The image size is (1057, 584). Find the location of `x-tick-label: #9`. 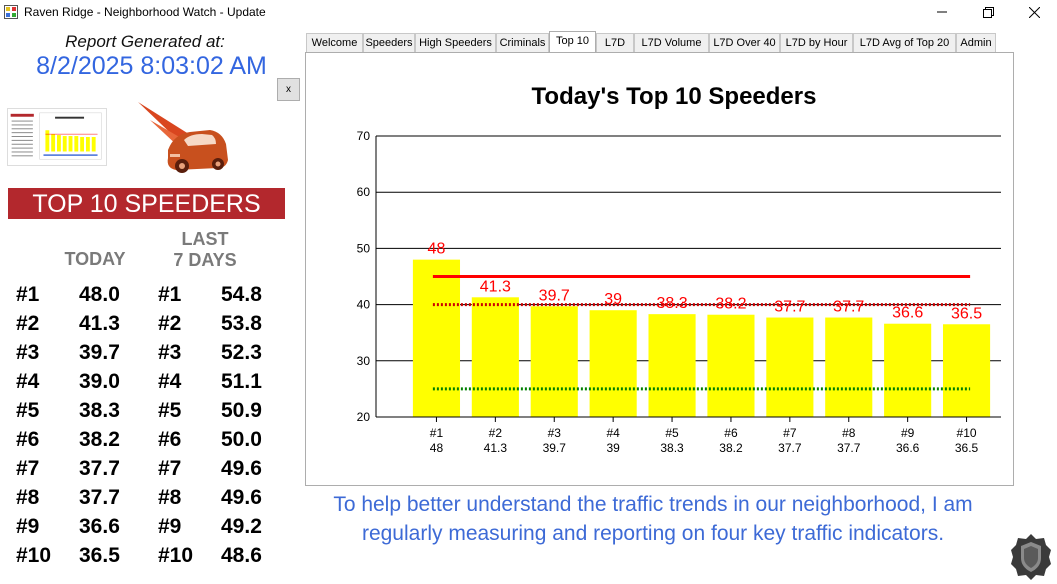

x-tick-label: #9 is located at coordinates (908, 433).